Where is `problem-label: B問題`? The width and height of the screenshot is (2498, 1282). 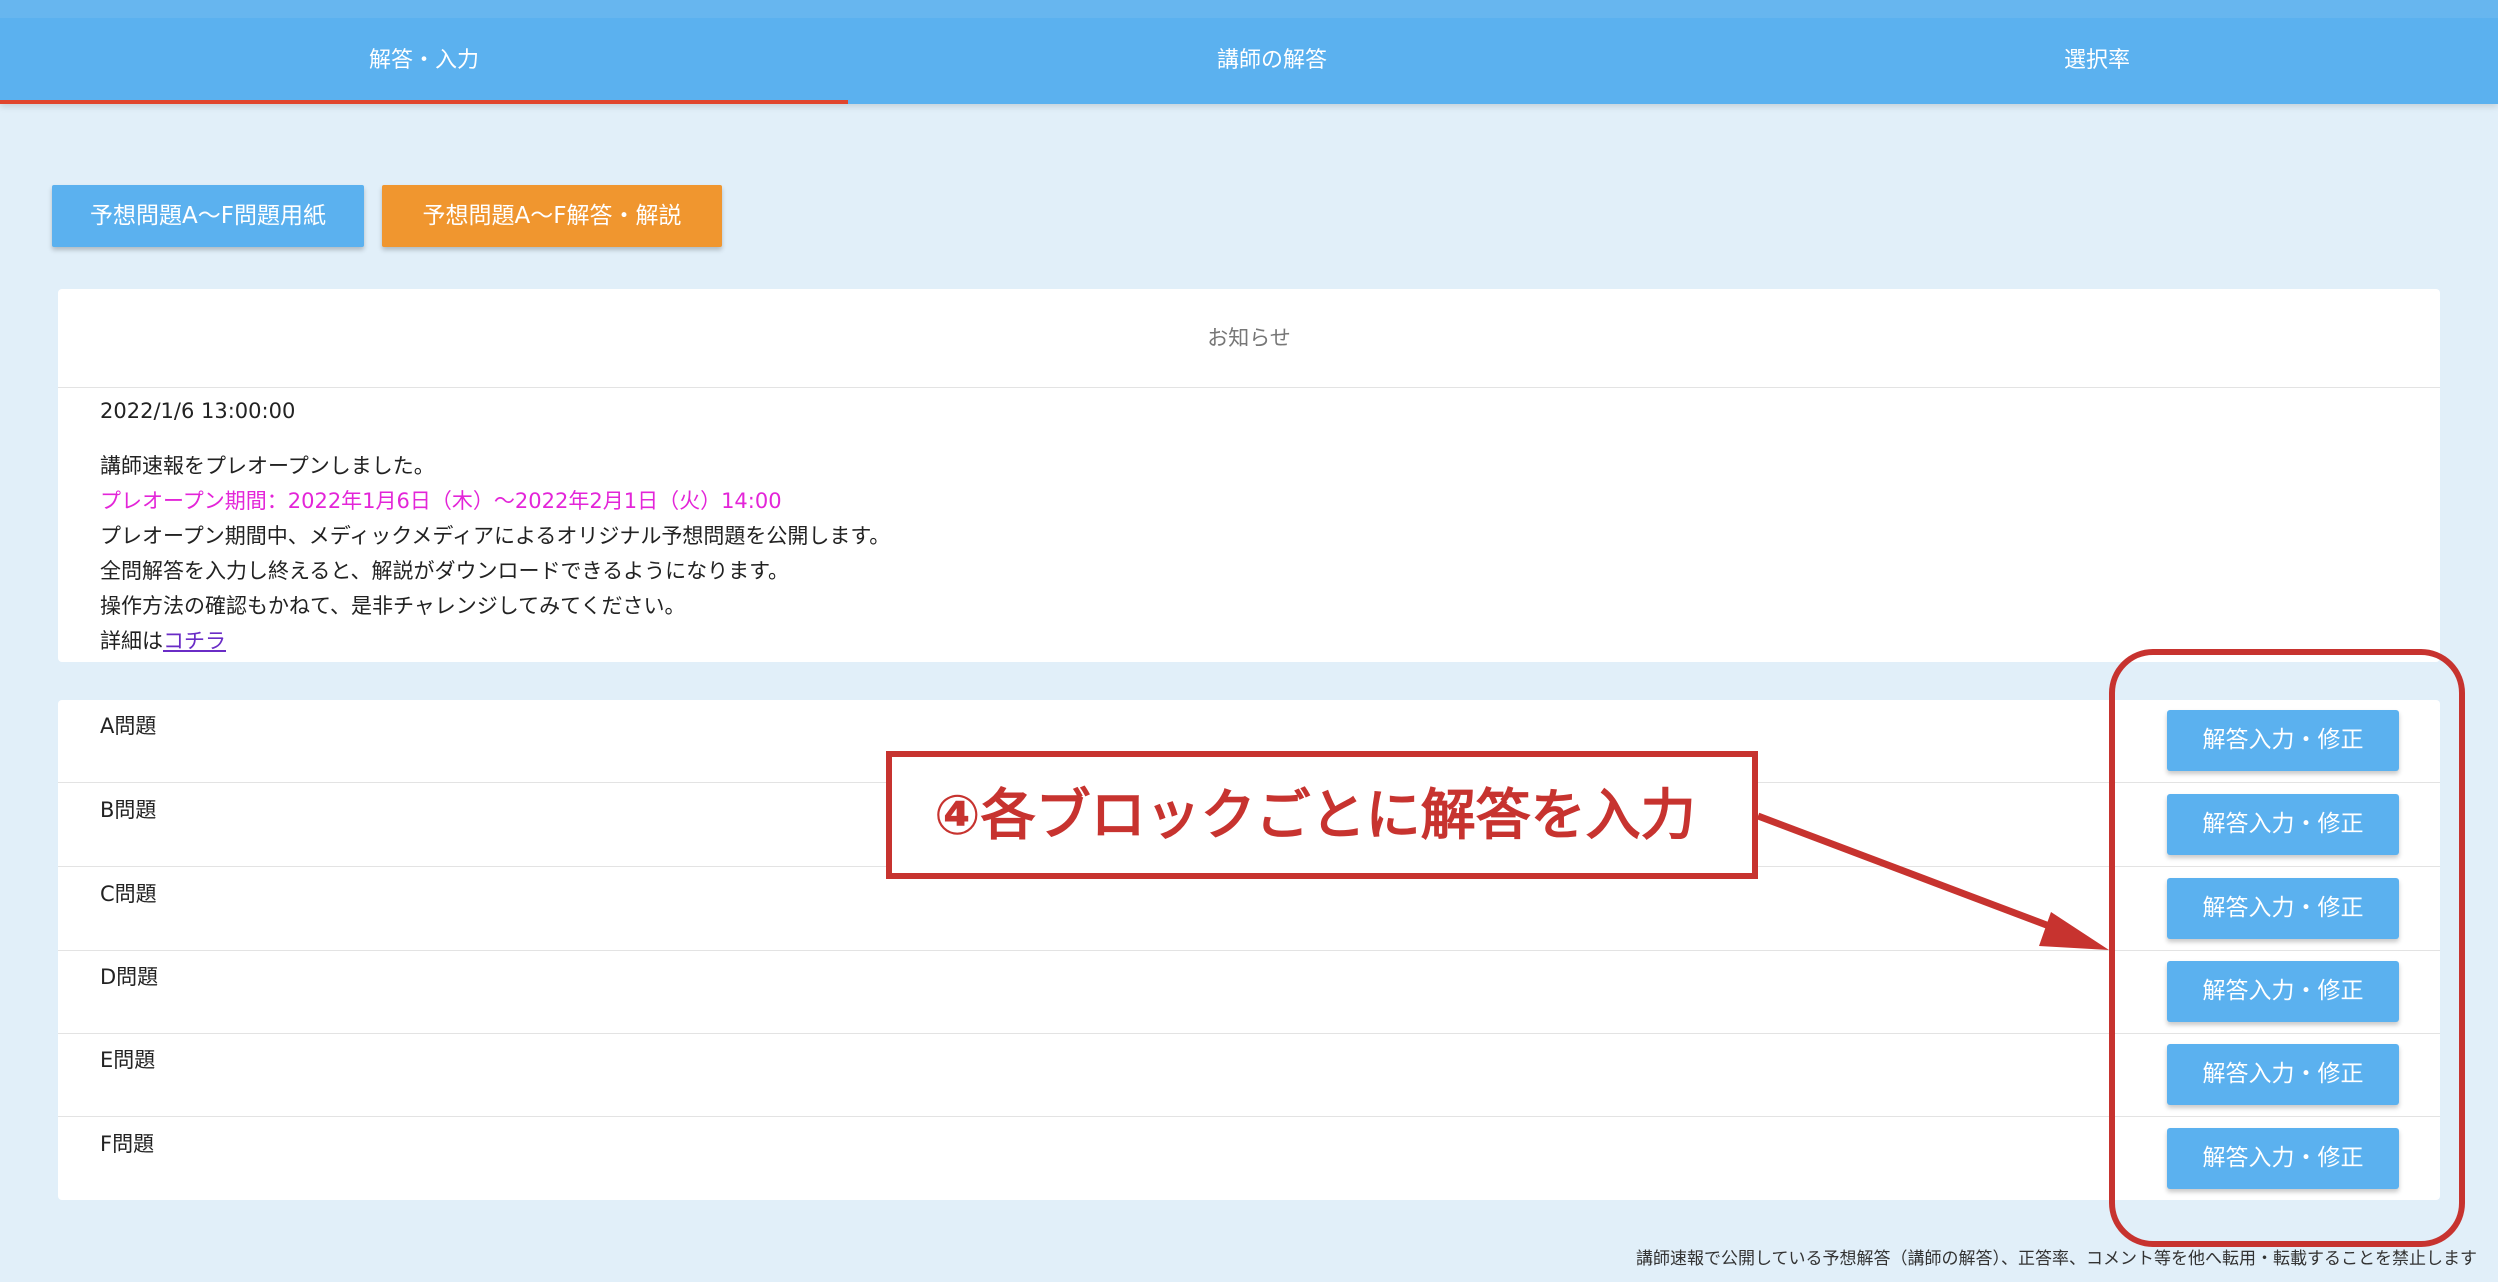
problem-label: B問題 is located at coordinates (128, 810).